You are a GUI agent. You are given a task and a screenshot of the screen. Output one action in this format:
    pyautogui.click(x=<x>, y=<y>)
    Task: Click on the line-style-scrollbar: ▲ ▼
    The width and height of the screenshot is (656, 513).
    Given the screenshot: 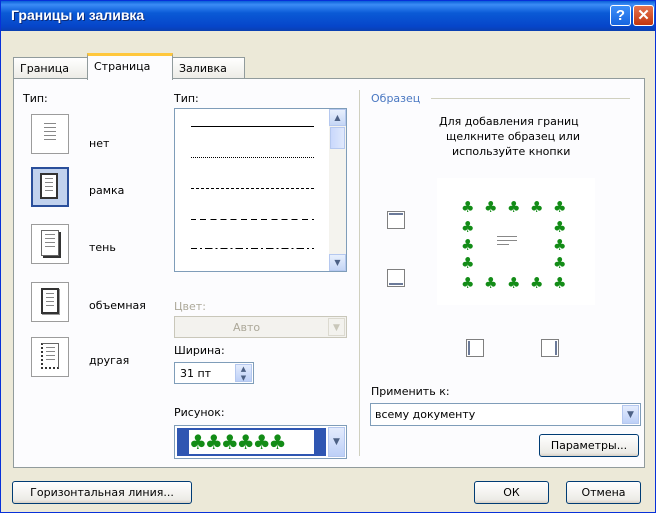 What is the action you would take?
    pyautogui.click(x=337, y=190)
    